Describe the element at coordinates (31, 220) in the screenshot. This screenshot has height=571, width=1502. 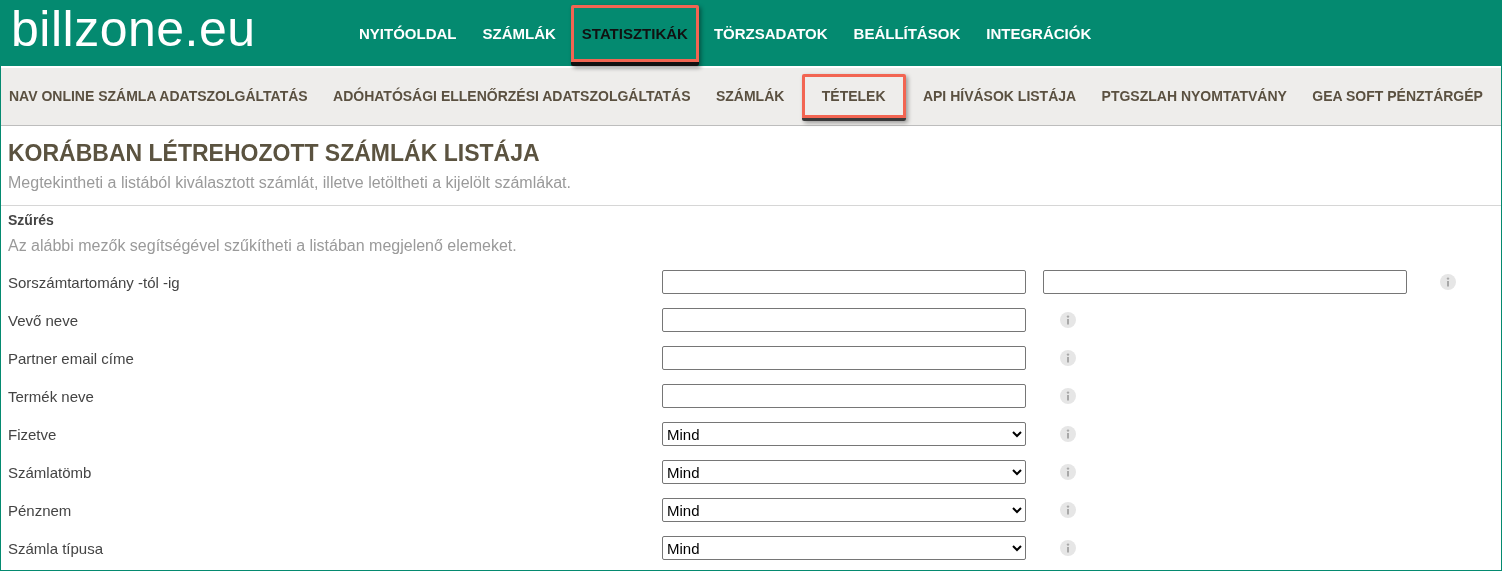
I see `section-heading: Szűrés` at that location.